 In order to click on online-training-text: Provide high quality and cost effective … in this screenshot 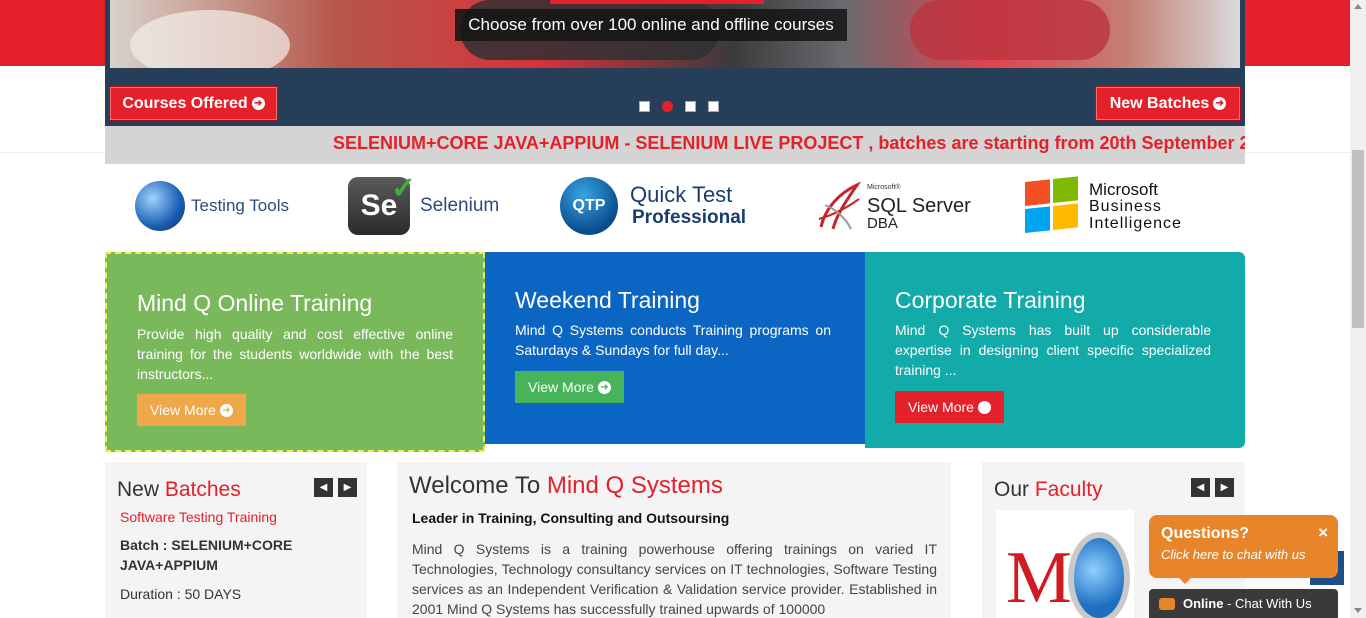, I will do `click(295, 354)`.